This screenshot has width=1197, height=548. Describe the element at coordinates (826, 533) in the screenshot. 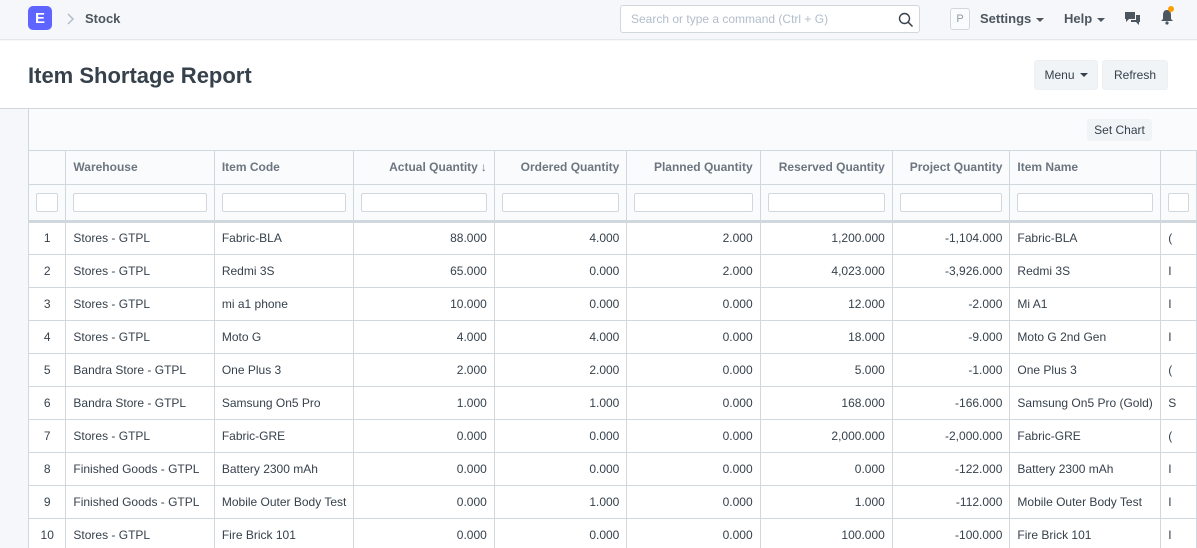

I see `cell-reserved: 100.000` at that location.